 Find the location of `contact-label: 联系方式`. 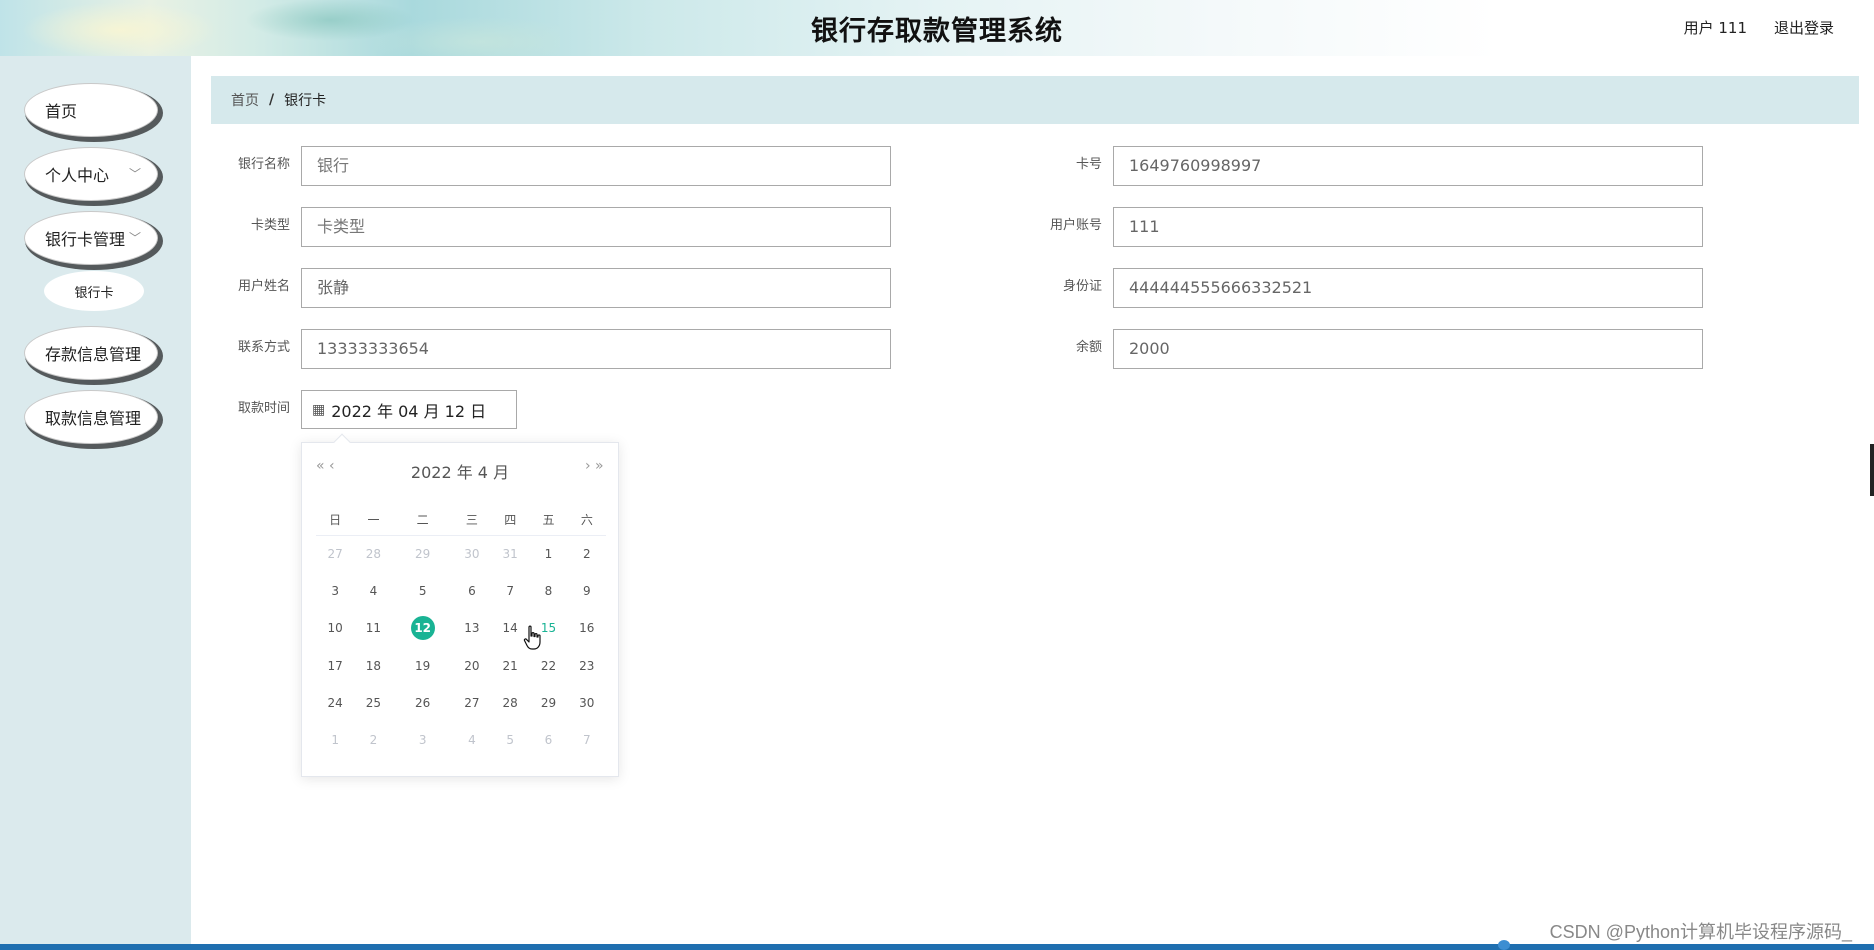

contact-label: 联系方式 is located at coordinates (263, 347).